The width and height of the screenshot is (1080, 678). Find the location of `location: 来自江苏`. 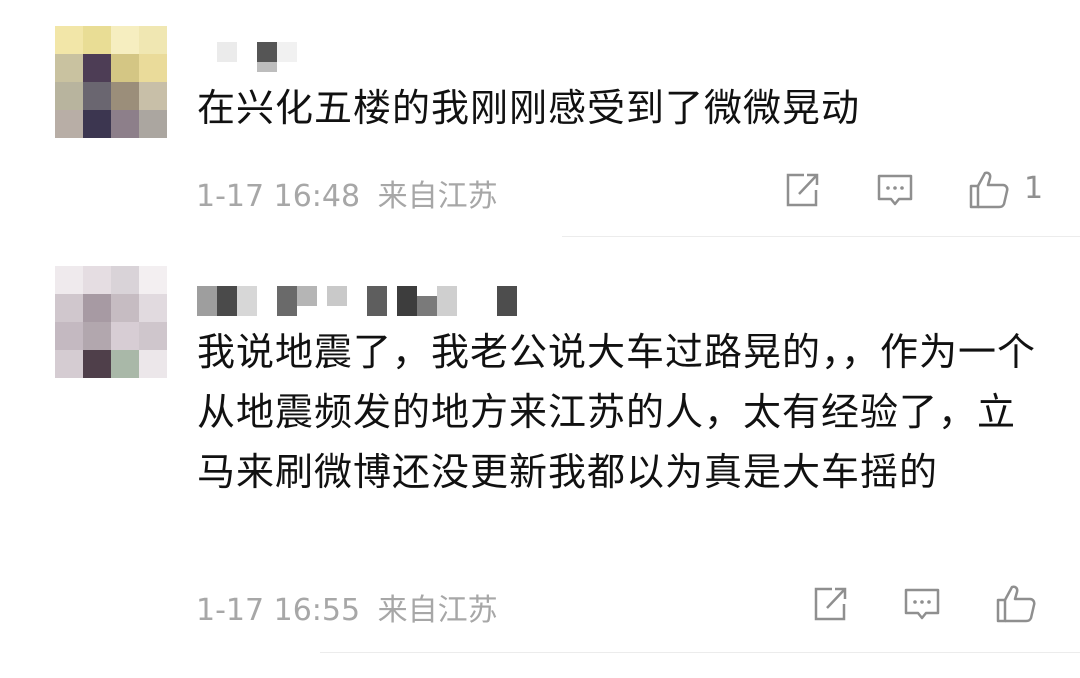

location: 来自江苏 is located at coordinates (437, 610).